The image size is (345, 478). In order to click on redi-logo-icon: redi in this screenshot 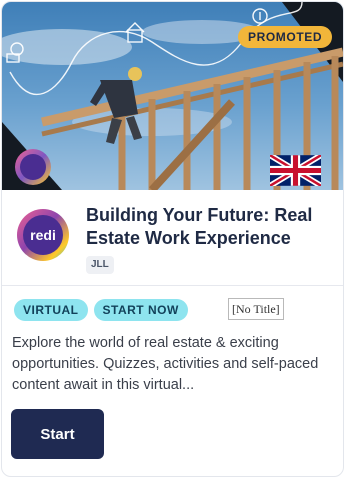, I will do `click(43, 235)`.